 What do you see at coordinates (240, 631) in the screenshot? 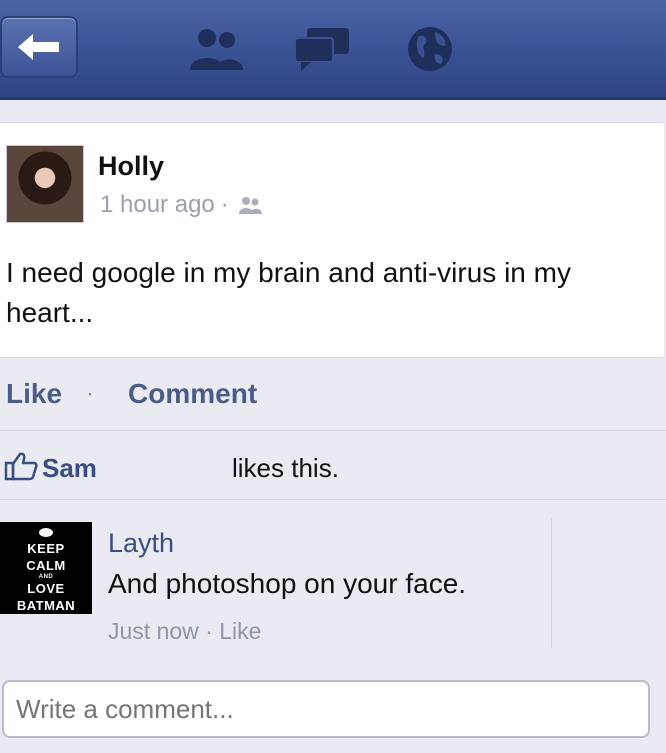
I see `comment-like-button: Like` at bounding box center [240, 631].